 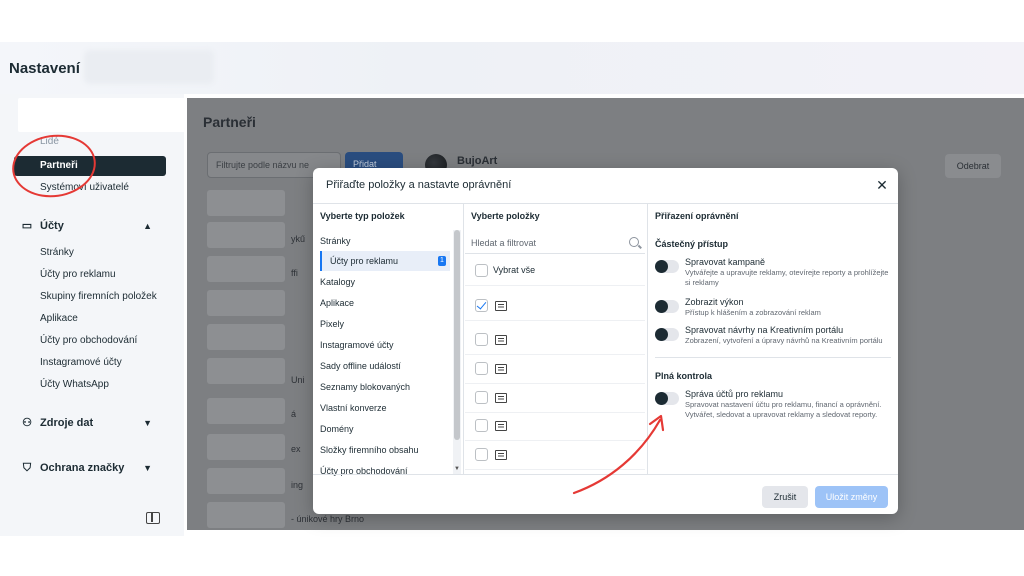 What do you see at coordinates (385, 366) in the screenshot?
I see `type-offline-event-sets: Sady offline událostí` at bounding box center [385, 366].